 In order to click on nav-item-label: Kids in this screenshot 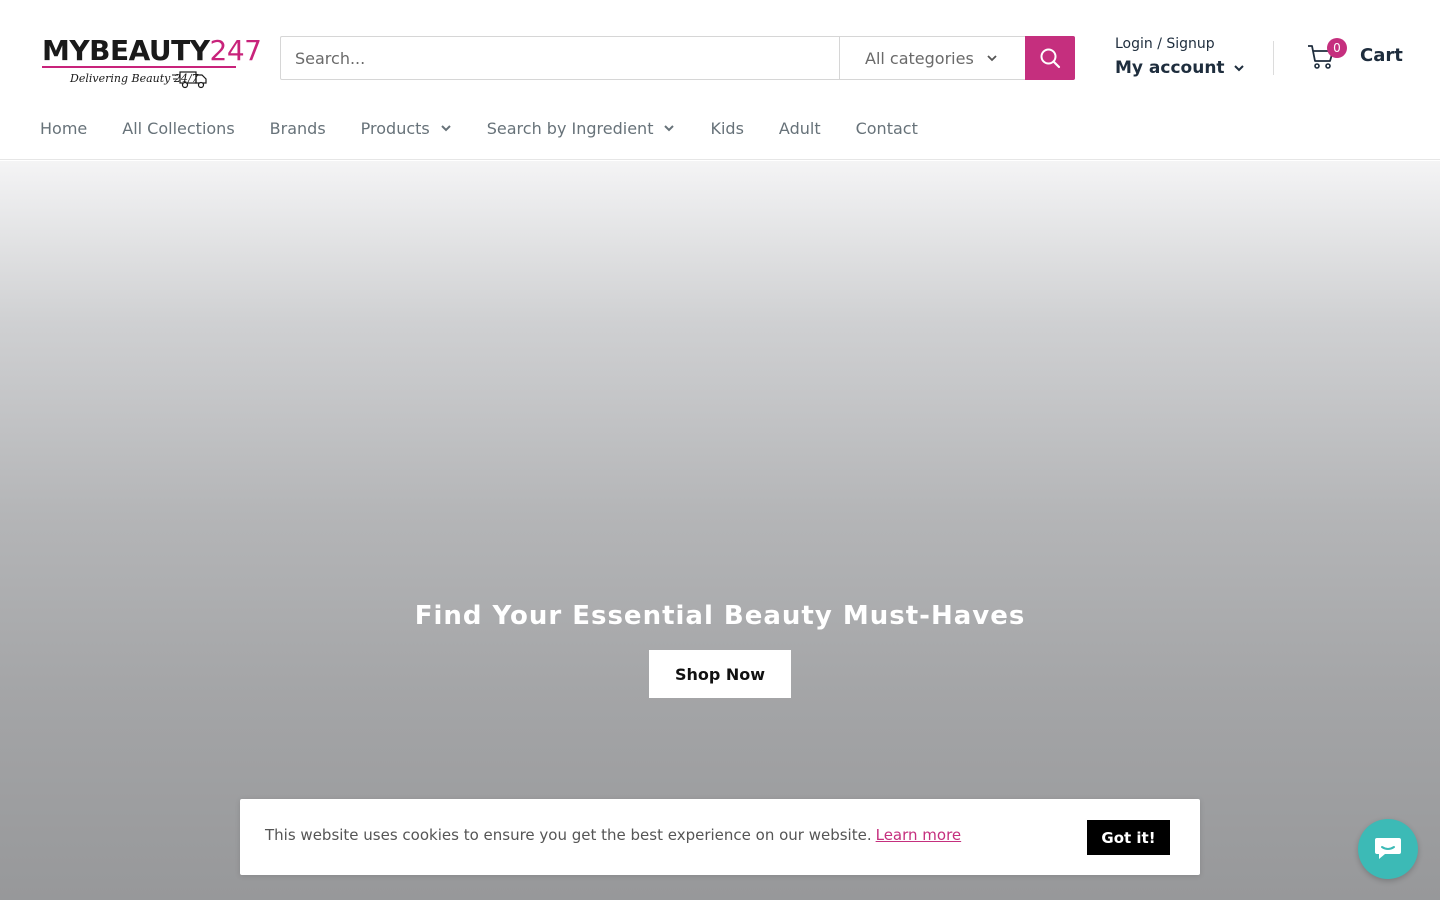, I will do `click(727, 128)`.